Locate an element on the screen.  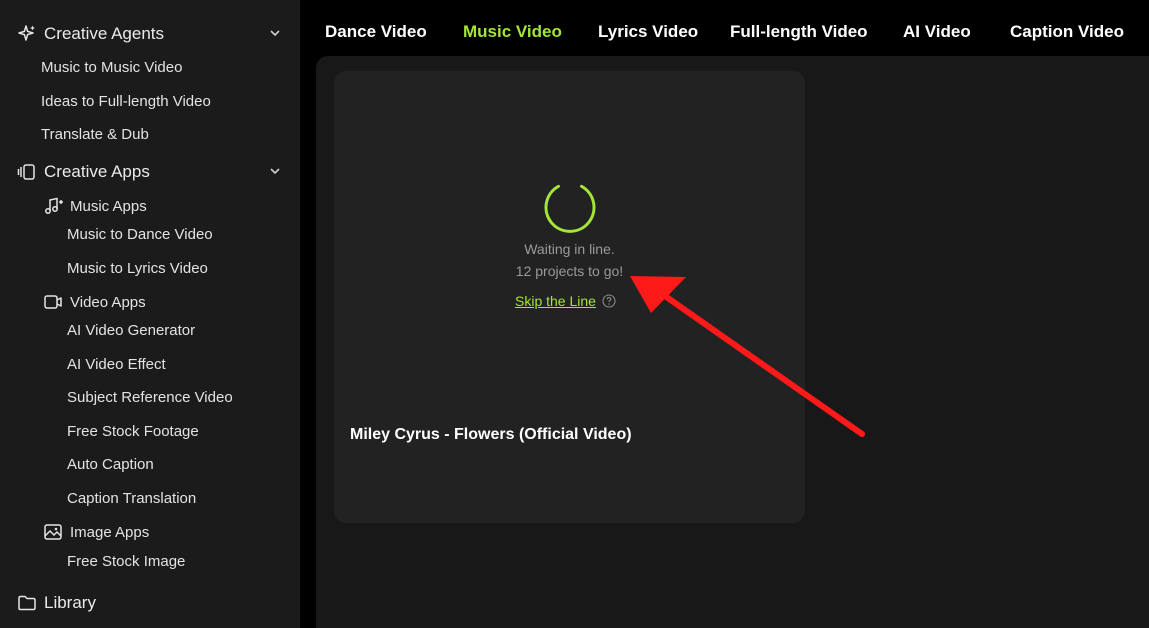
tab-caption-video: Caption Video is located at coordinates (1067, 32).